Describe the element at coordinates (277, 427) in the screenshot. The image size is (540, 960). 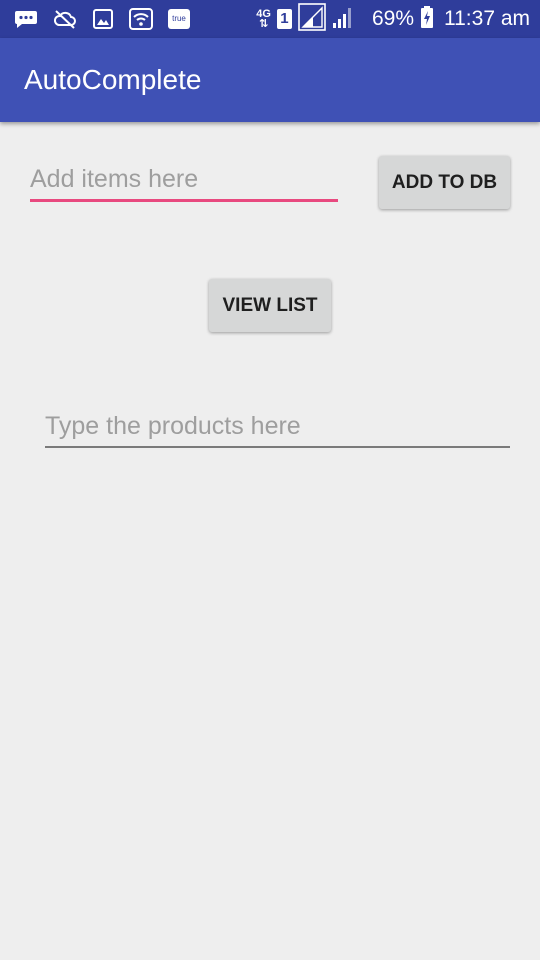
I see `products-autocomplete-input` at that location.